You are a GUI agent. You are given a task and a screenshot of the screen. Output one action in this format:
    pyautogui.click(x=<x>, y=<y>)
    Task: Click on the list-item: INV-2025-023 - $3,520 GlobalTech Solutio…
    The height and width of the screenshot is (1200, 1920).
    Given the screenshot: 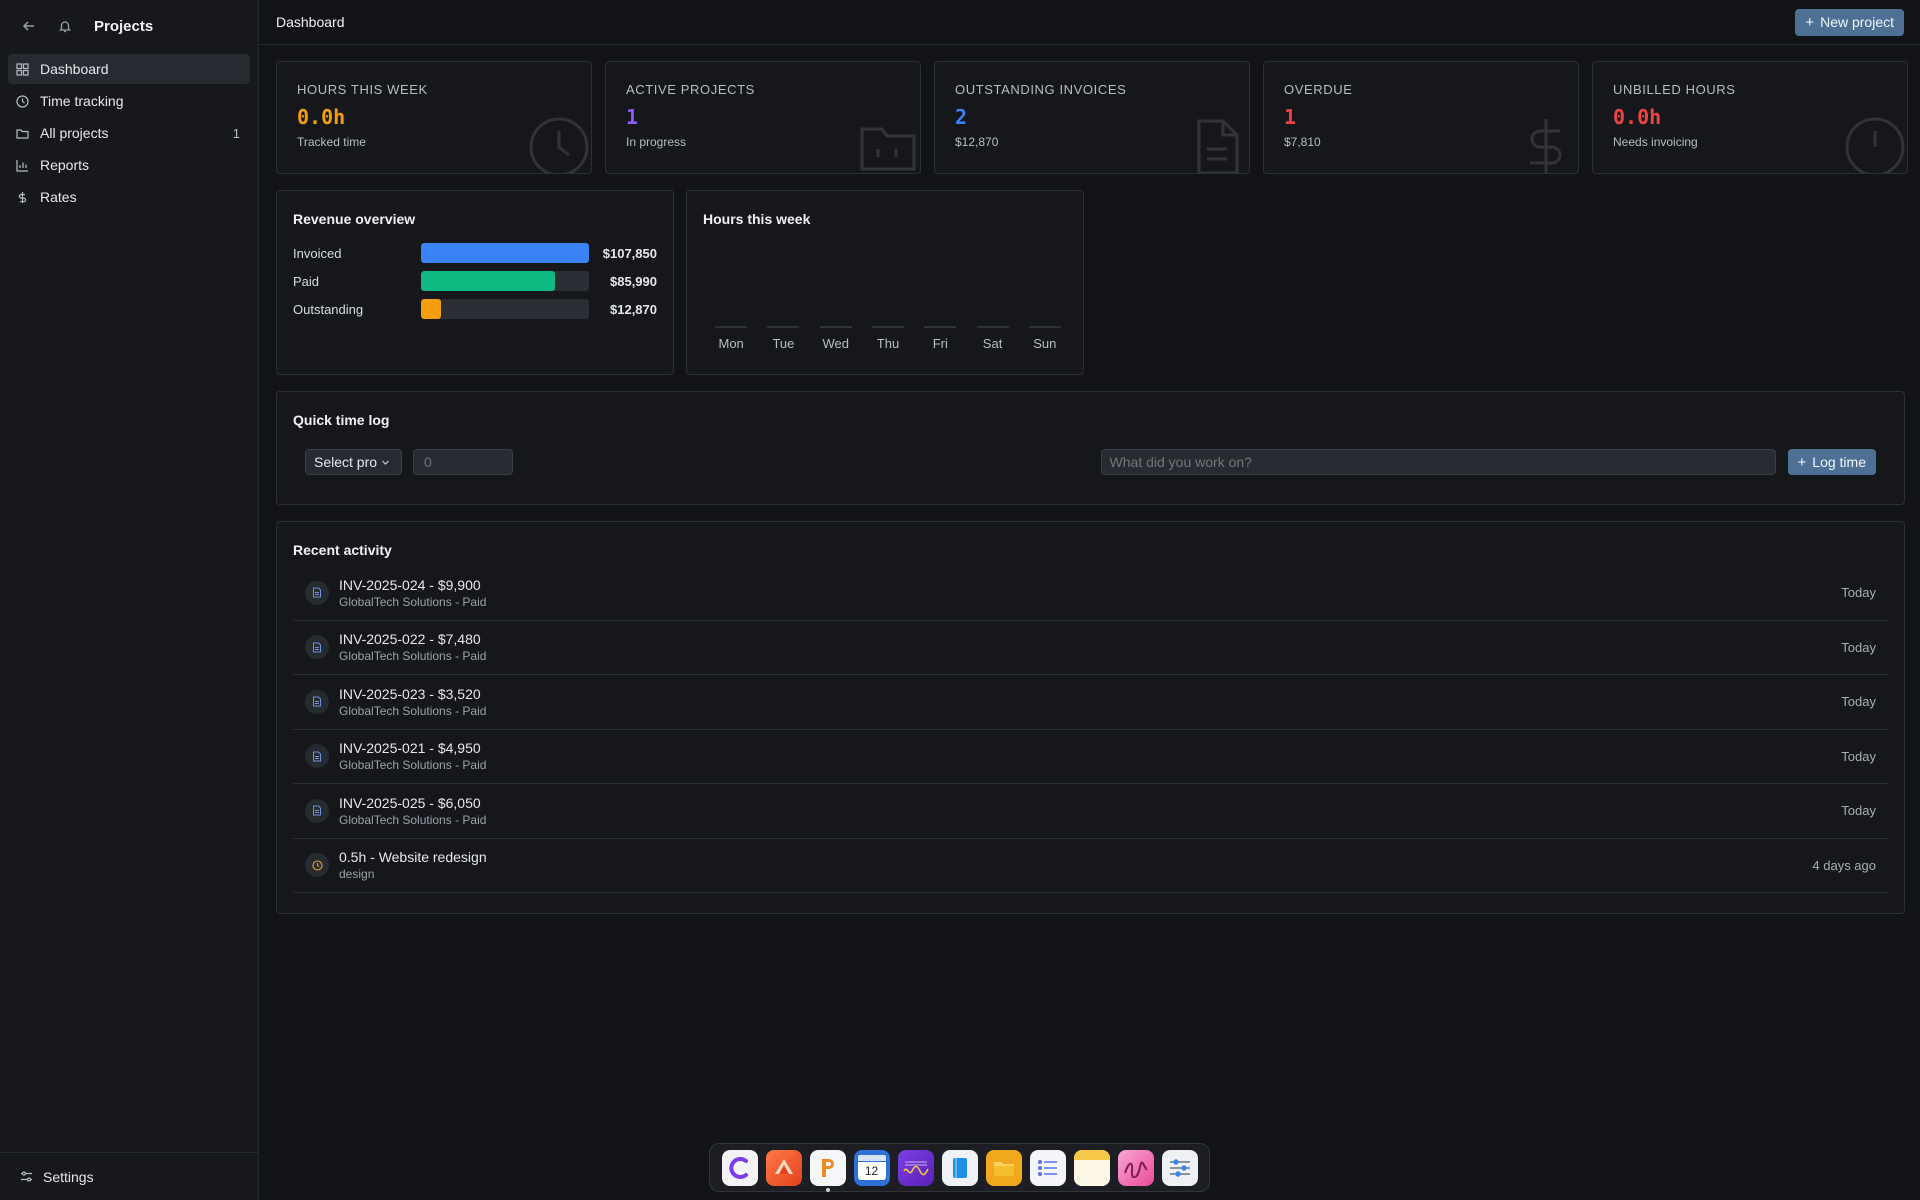 What is the action you would take?
    pyautogui.click(x=1090, y=702)
    